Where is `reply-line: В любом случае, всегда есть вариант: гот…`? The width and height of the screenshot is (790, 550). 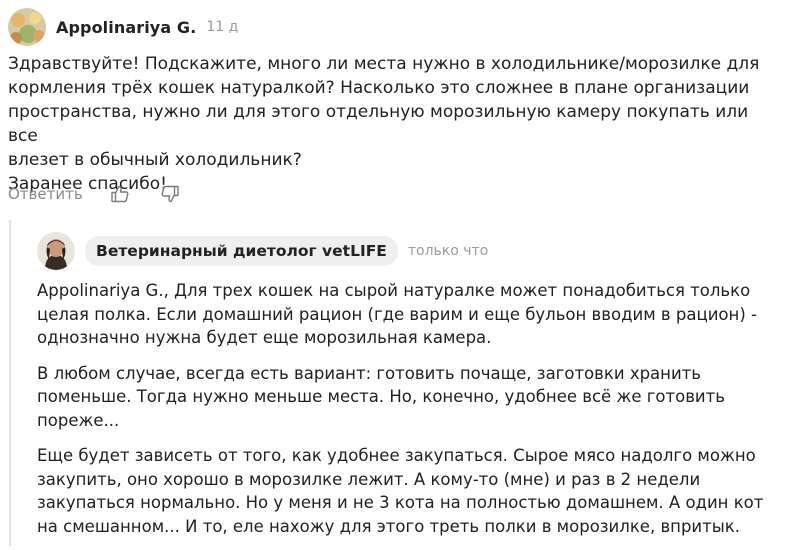
reply-line: В любом случае, всегда есть вариант: гот… is located at coordinates (369, 373).